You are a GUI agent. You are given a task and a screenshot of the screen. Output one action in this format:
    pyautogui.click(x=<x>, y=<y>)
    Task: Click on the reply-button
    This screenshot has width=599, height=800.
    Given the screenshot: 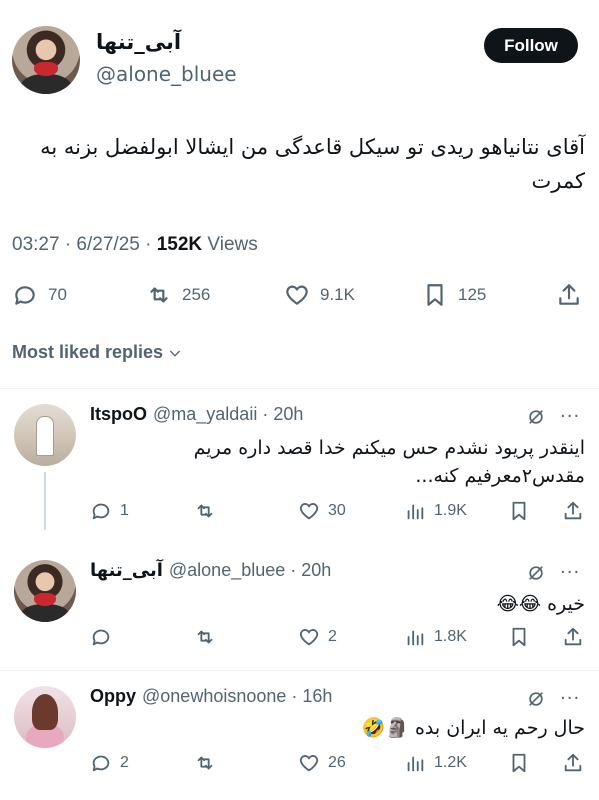 What is the action you would take?
    pyautogui.click(x=101, y=637)
    